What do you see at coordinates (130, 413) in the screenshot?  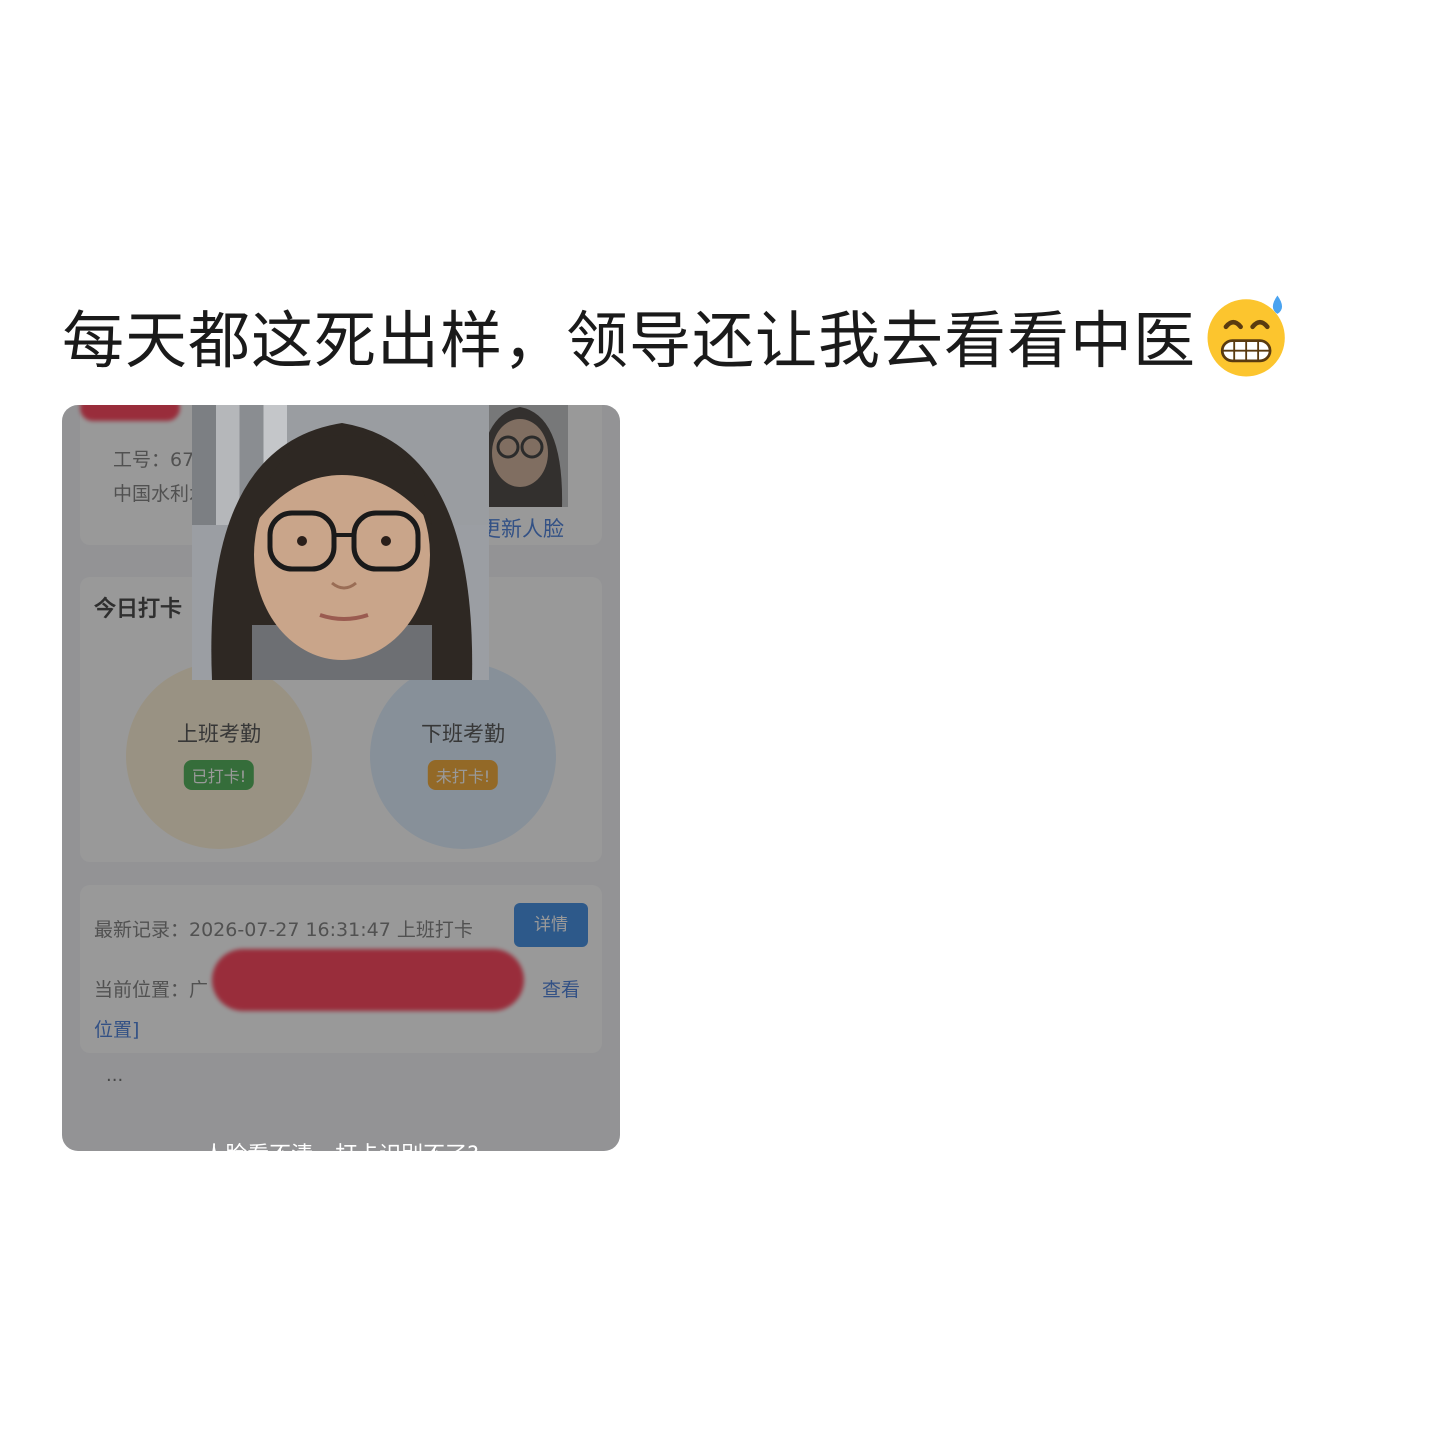 I see `name-redaction` at bounding box center [130, 413].